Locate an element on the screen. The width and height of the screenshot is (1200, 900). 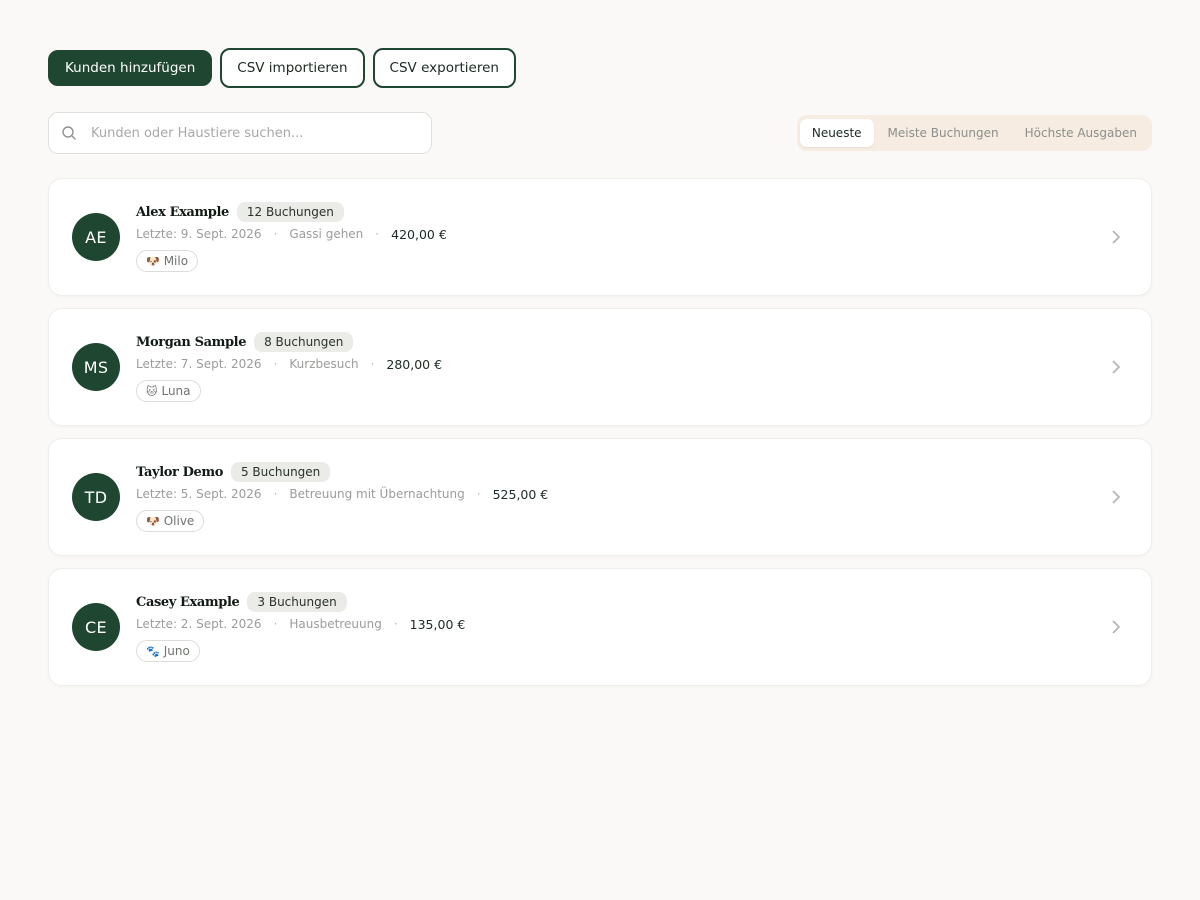
bookings-badge: 5 Buchungen is located at coordinates (280, 472).